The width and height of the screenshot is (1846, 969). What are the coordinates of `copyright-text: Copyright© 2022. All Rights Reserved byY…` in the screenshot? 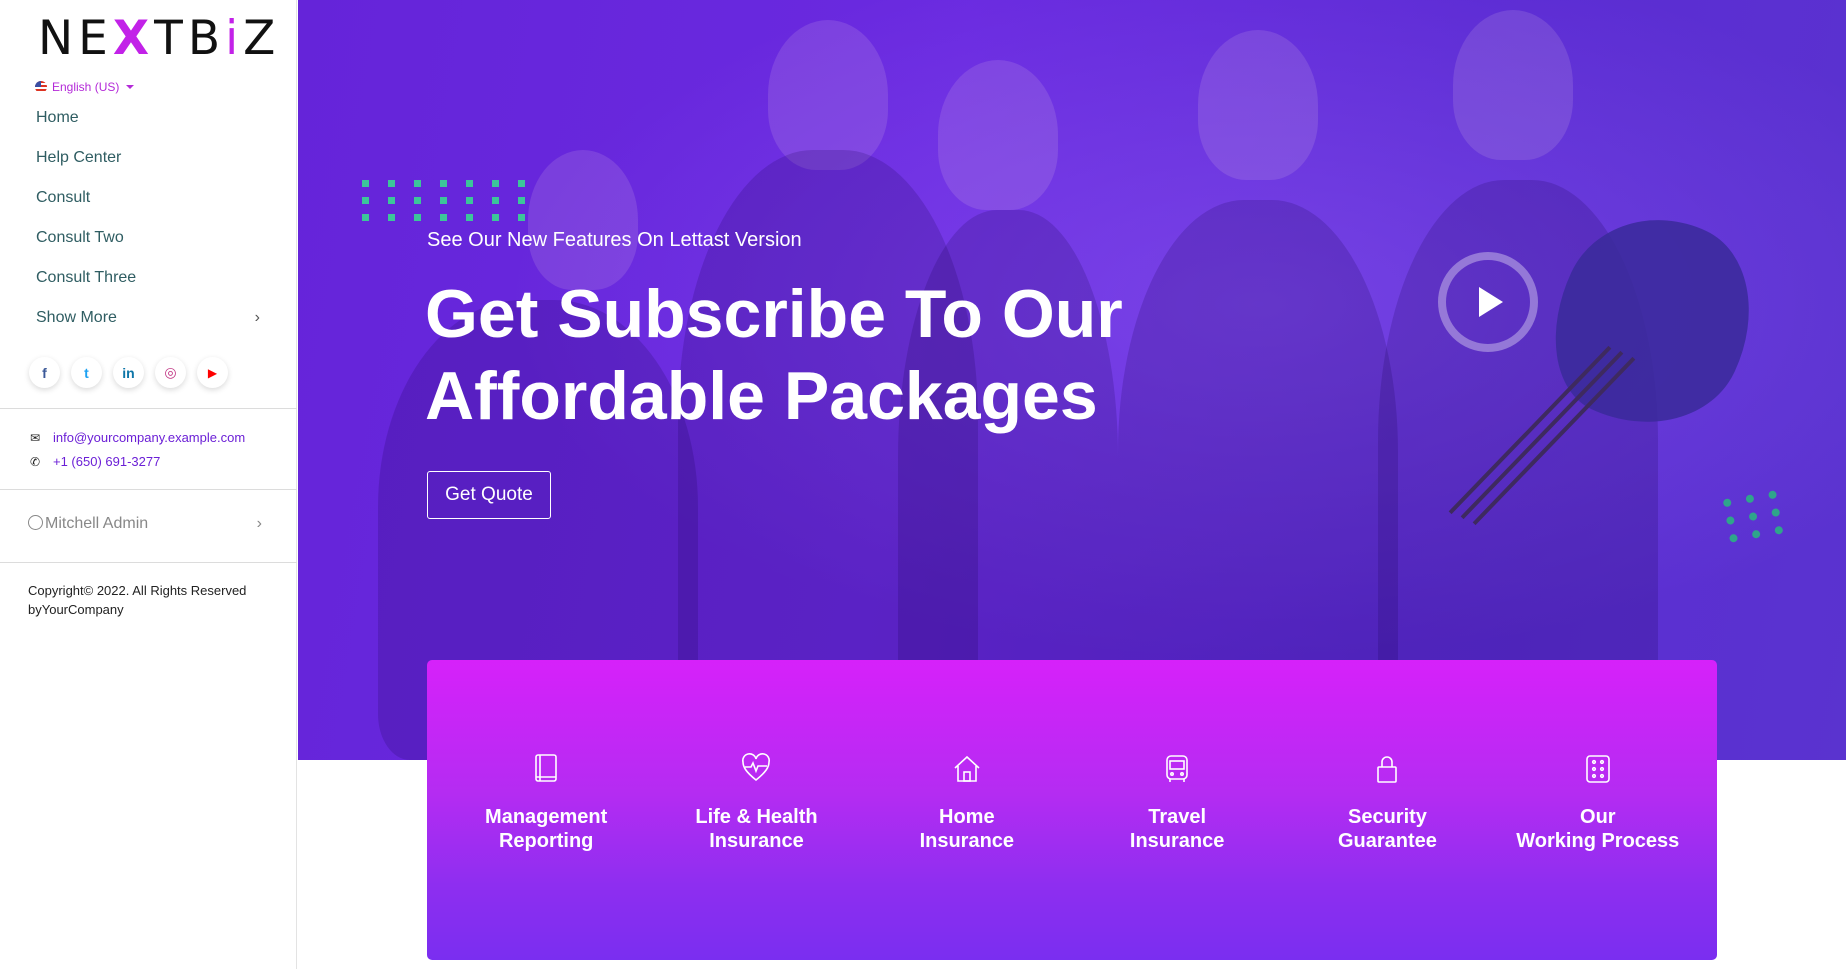 It's located at (137, 600).